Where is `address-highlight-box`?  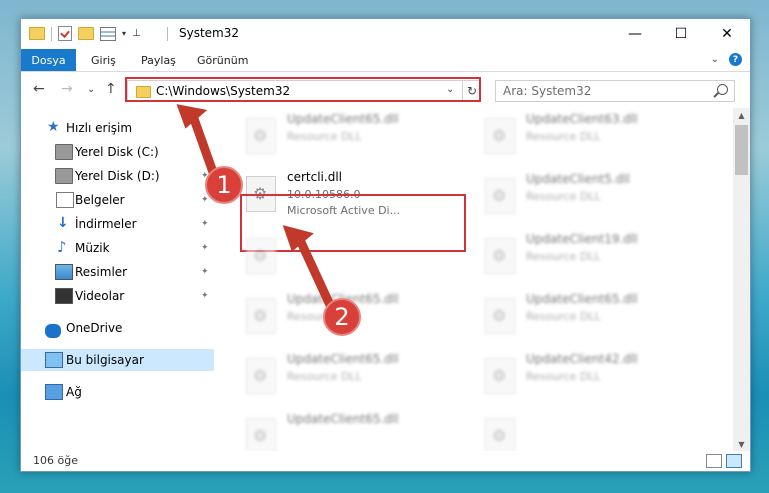
address-highlight-box is located at coordinates (303, 89).